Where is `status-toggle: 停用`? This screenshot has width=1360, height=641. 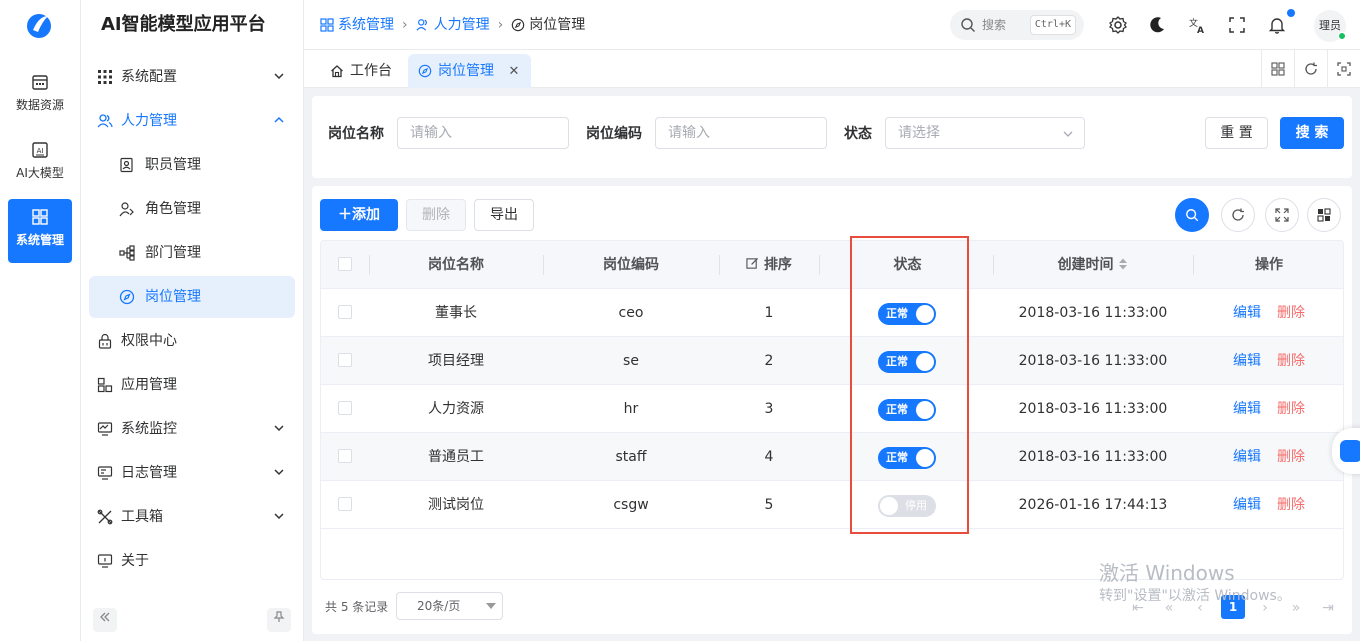
status-toggle: 停用 is located at coordinates (907, 506).